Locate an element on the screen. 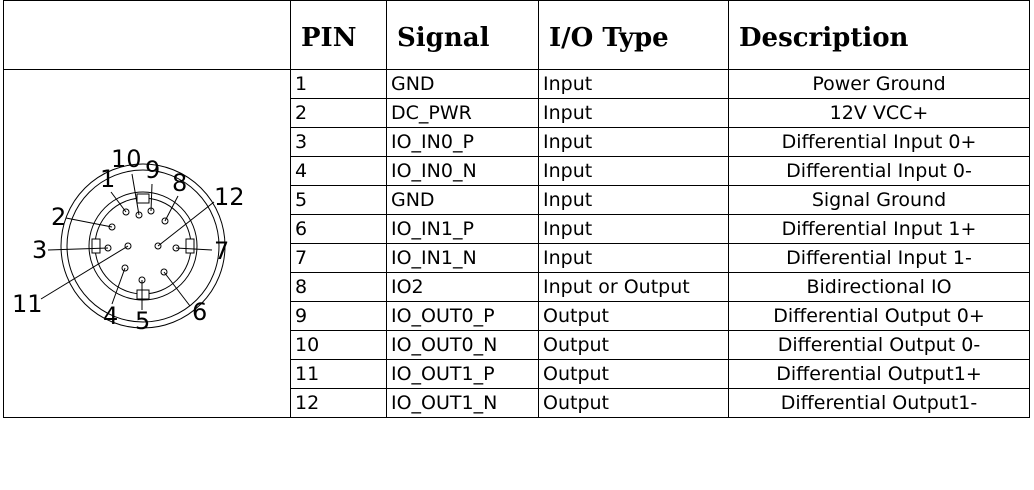 The image size is (1034, 490). io-type-column-header: I/O Type is located at coordinates (633, 35).